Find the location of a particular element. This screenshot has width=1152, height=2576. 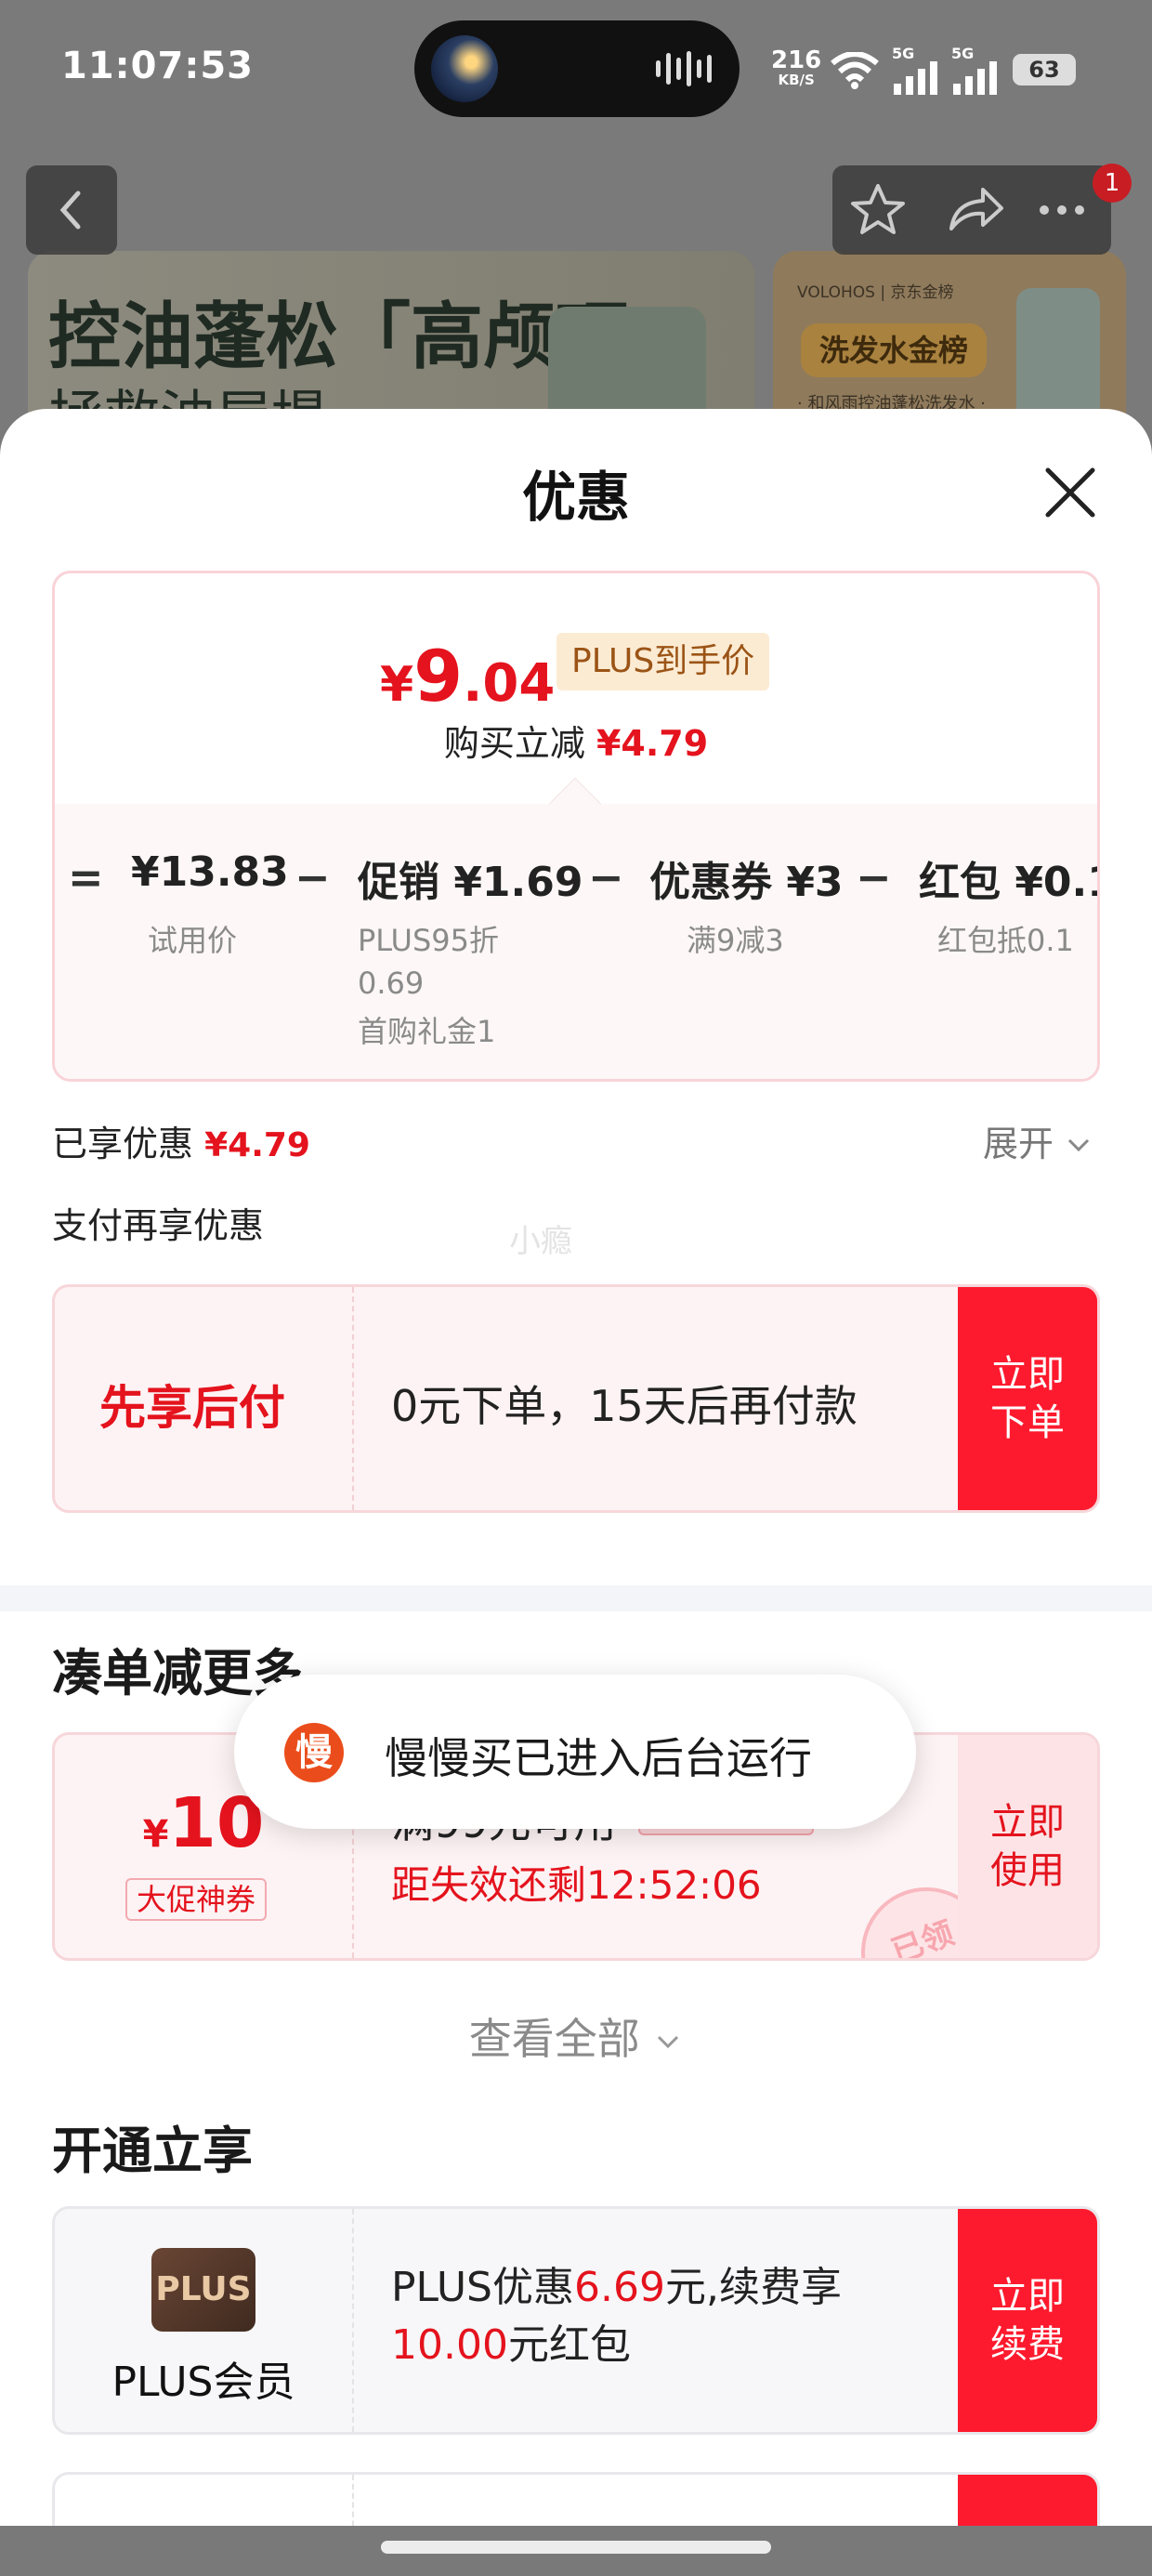

plus-left: PLUS PLUS会员 is located at coordinates (204, 2320).